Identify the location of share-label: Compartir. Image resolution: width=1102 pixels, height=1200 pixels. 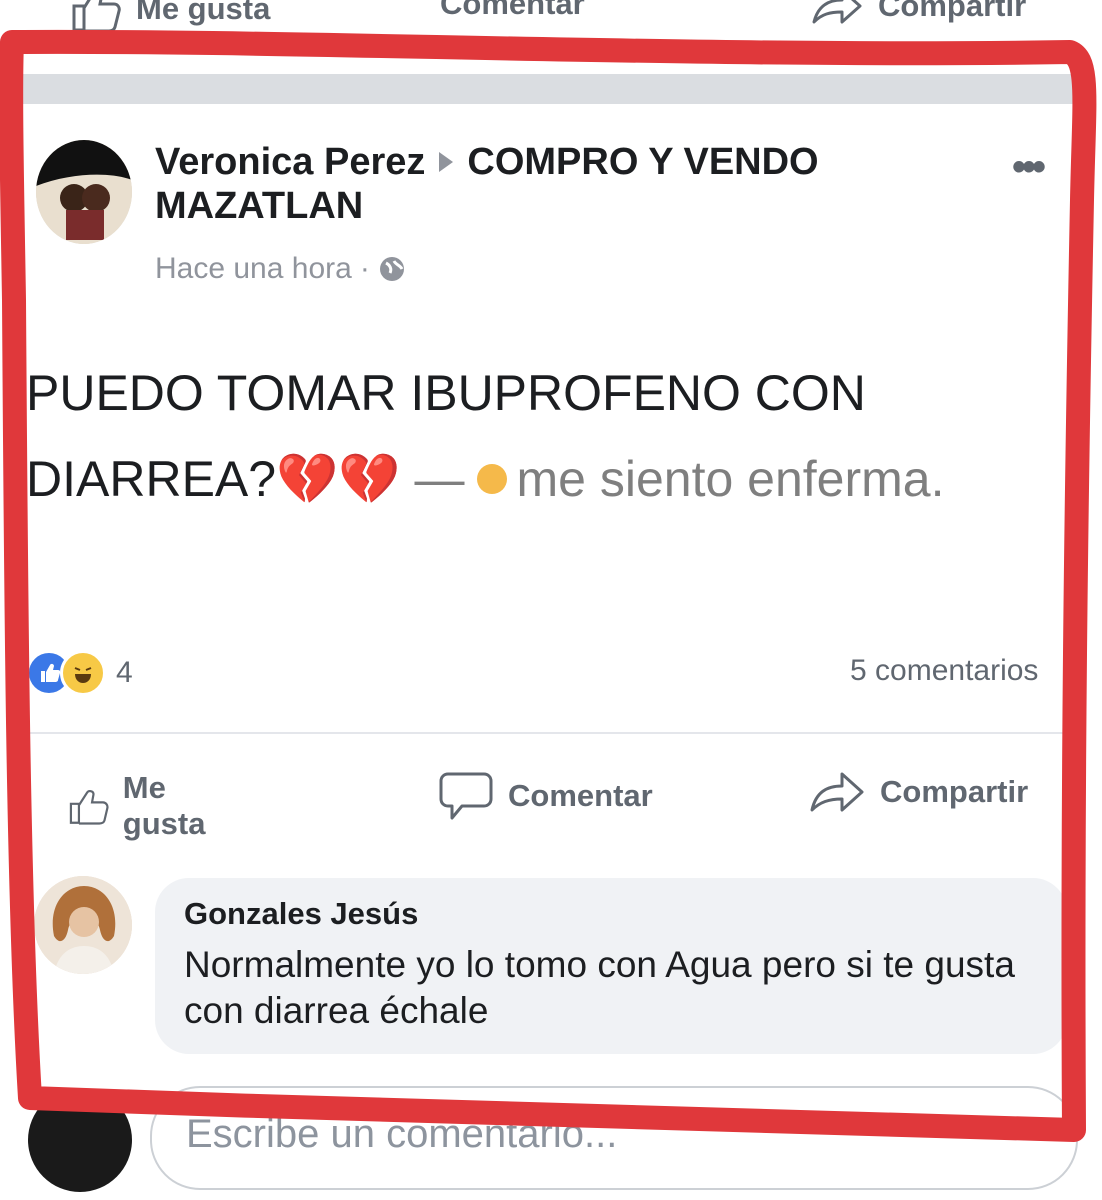
(954, 791).